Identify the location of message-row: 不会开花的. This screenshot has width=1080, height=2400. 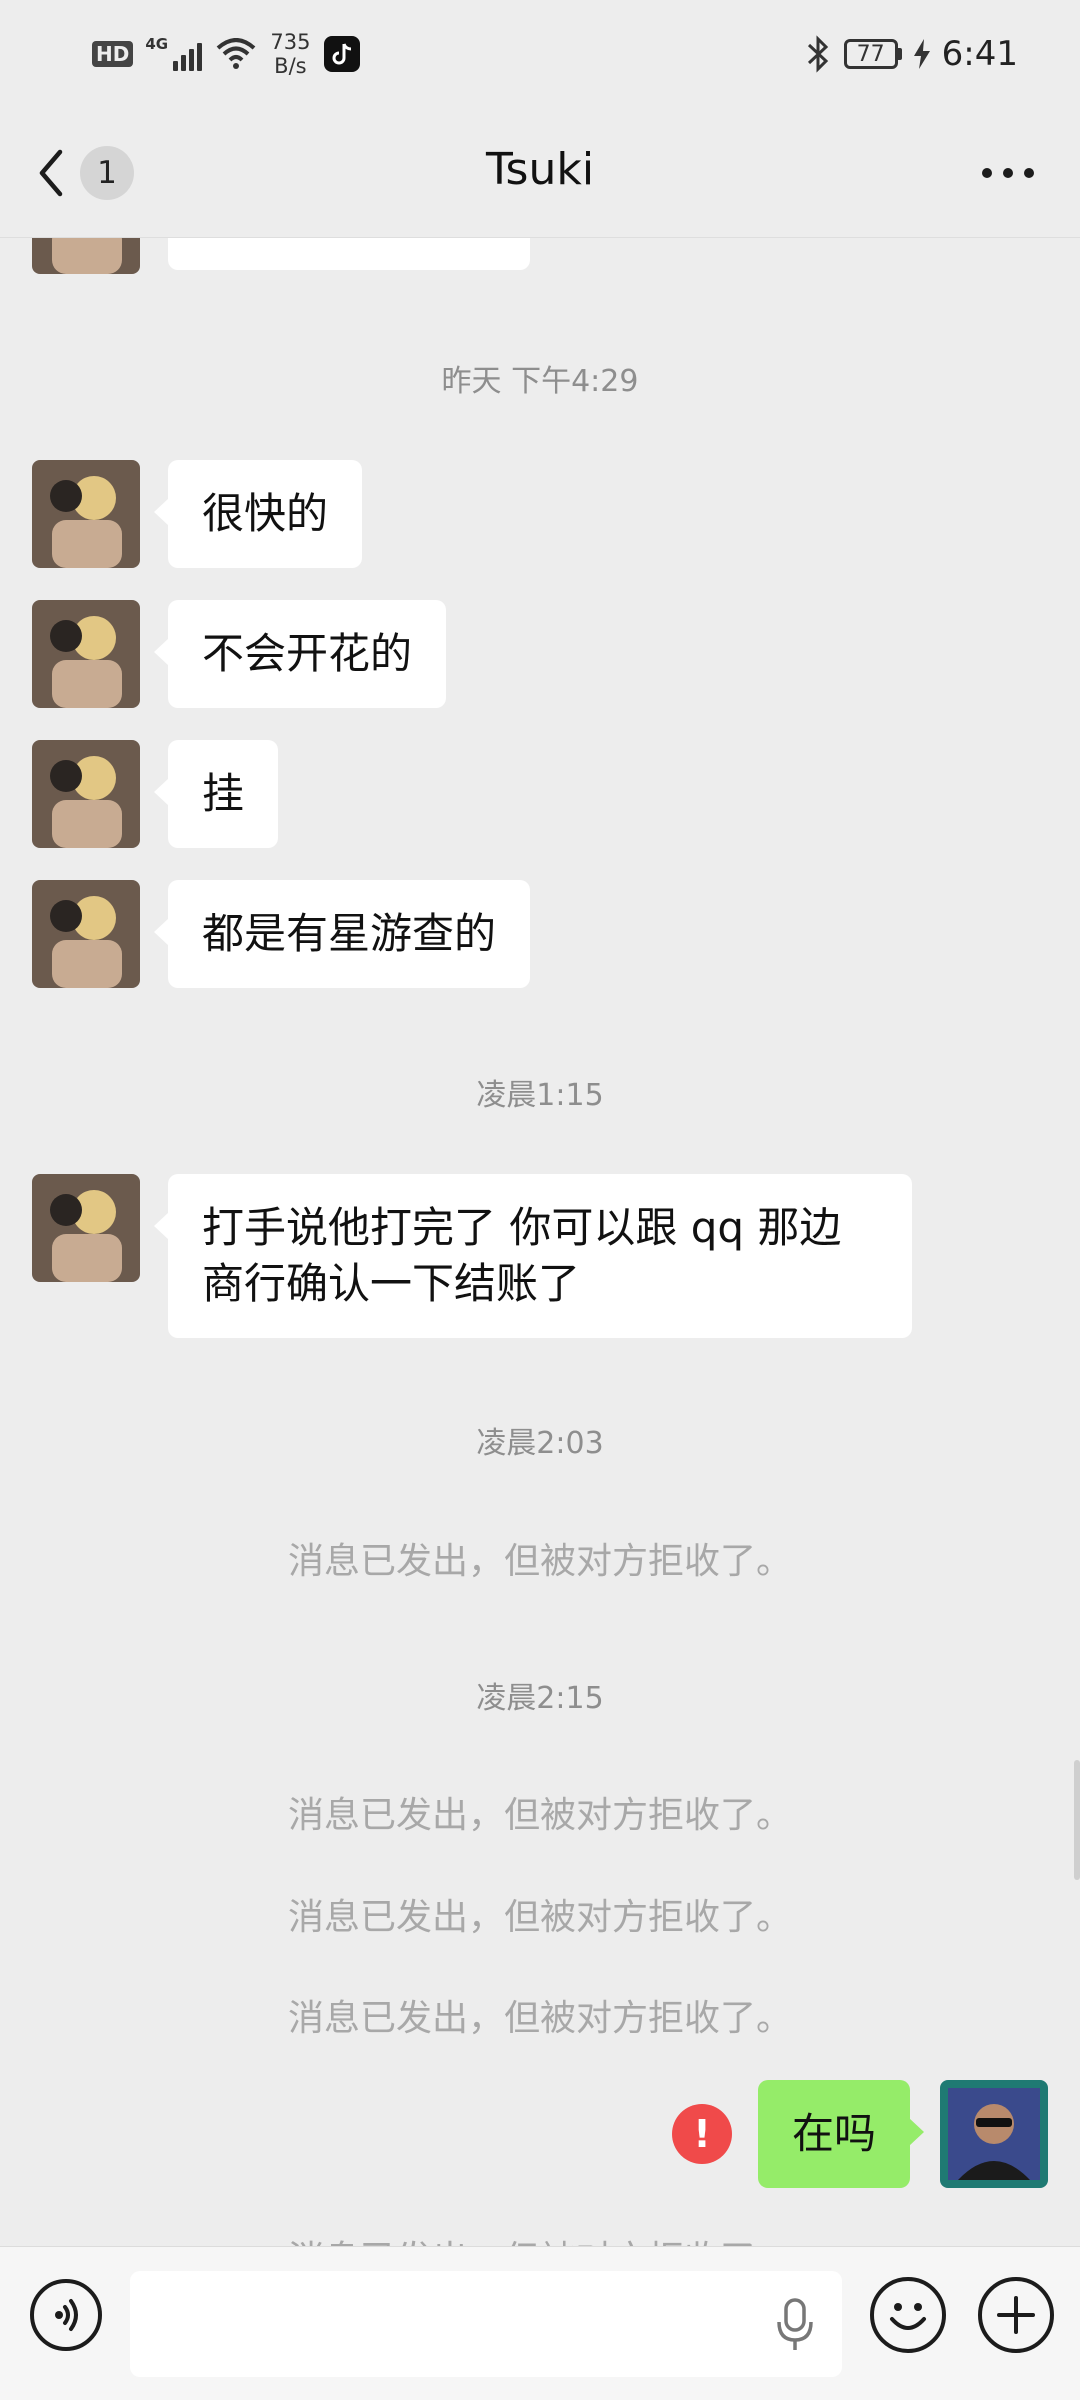
(540, 654).